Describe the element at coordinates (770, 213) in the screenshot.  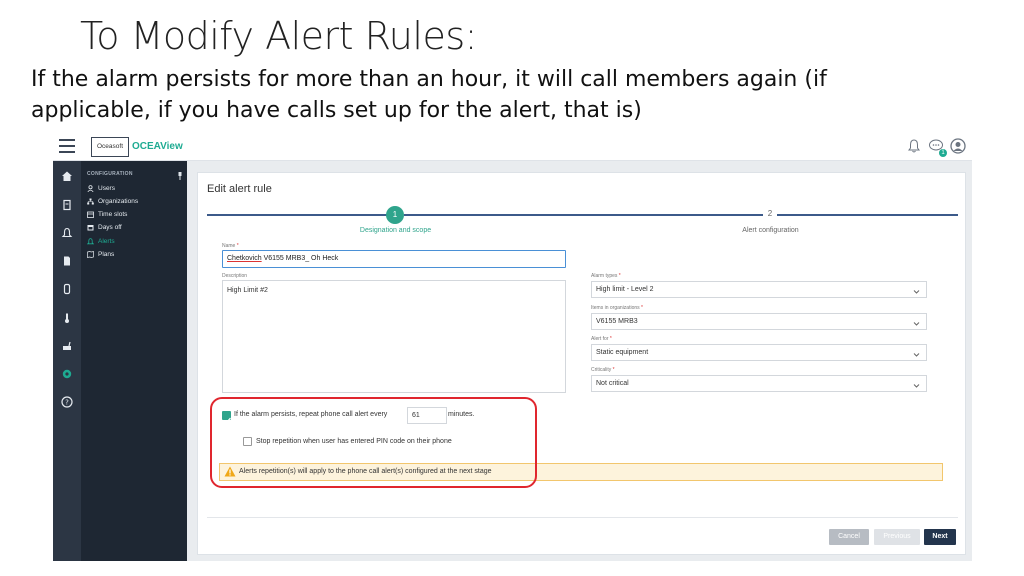
I see `step-2-indicator: 2` at that location.